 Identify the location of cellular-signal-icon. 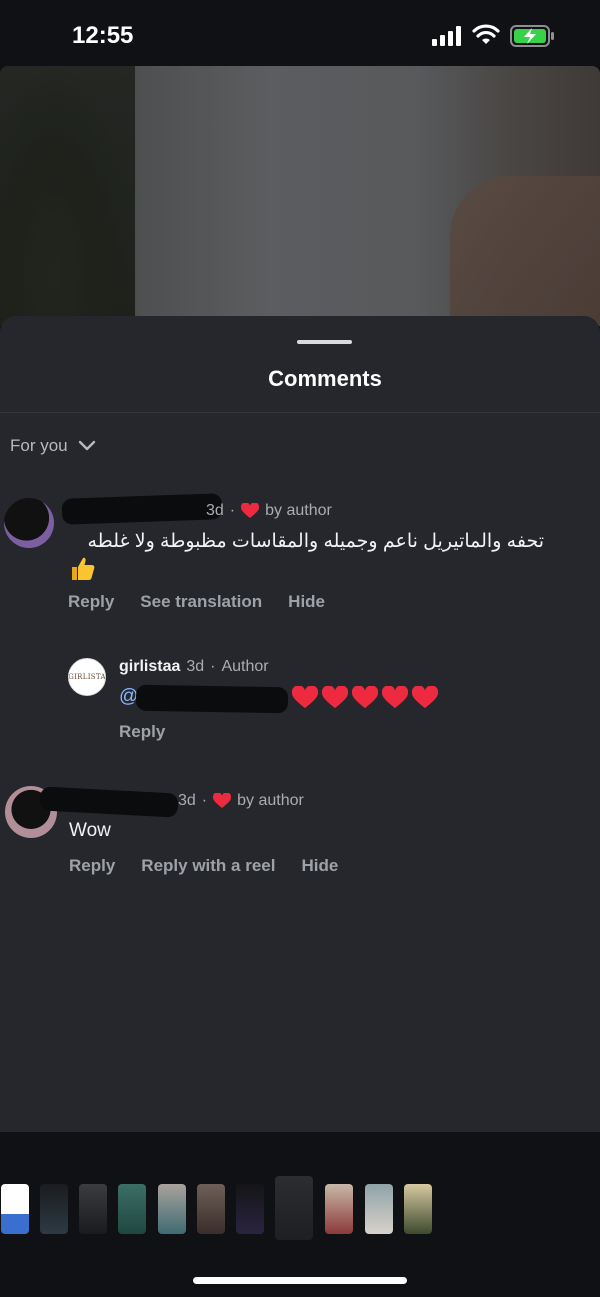
(446, 36).